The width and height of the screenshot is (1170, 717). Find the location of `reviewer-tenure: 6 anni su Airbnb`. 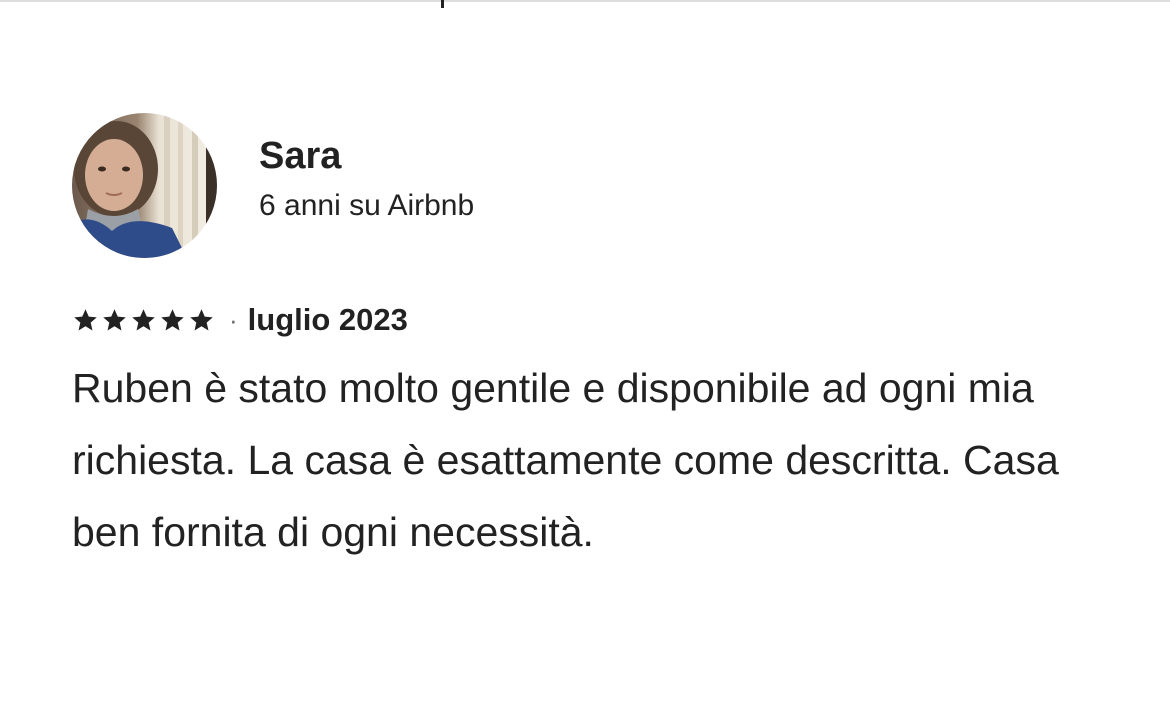

reviewer-tenure: 6 anni su Airbnb is located at coordinates (367, 205).